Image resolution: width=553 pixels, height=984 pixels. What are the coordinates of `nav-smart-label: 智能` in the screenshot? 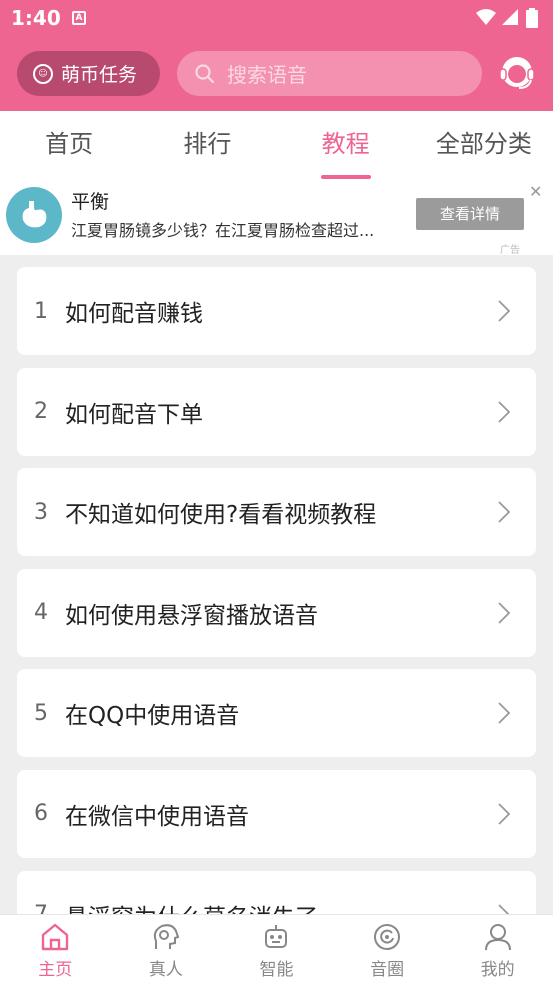 It's located at (276, 970).